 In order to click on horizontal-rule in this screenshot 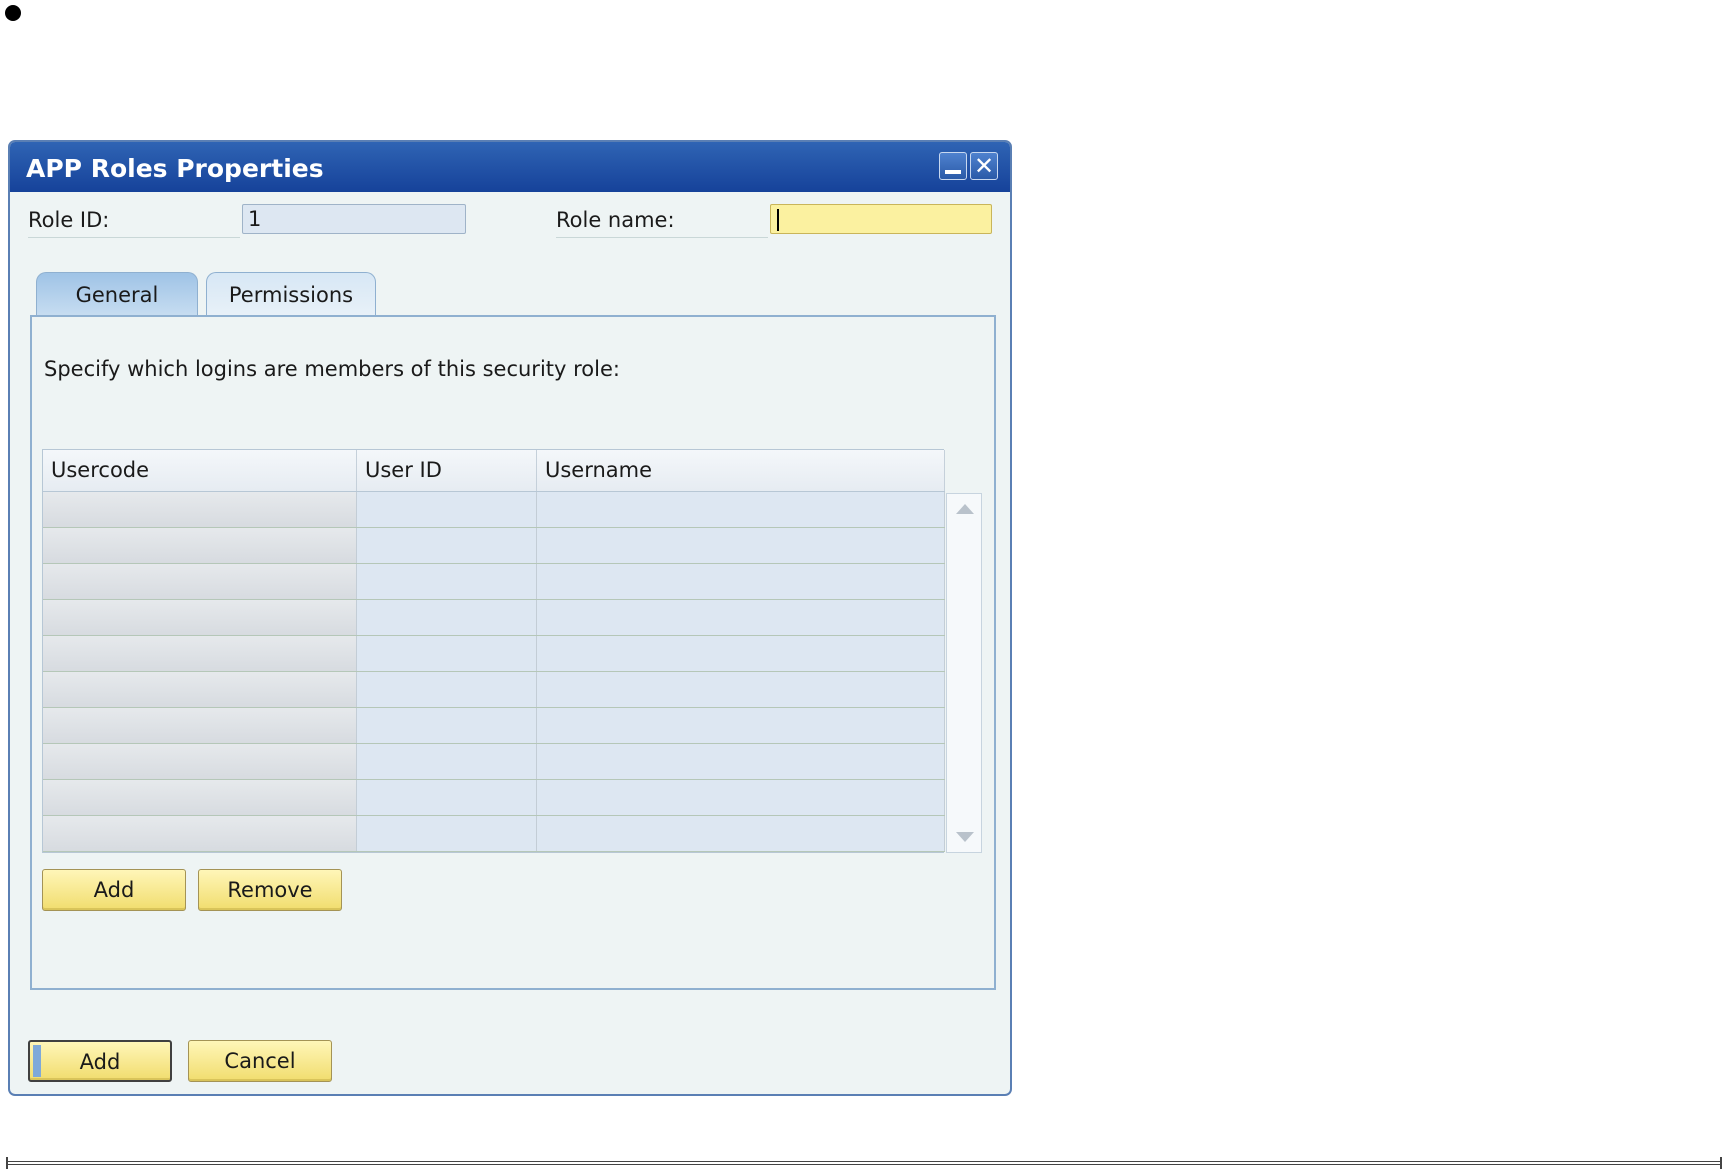, I will do `click(864, 1163)`.